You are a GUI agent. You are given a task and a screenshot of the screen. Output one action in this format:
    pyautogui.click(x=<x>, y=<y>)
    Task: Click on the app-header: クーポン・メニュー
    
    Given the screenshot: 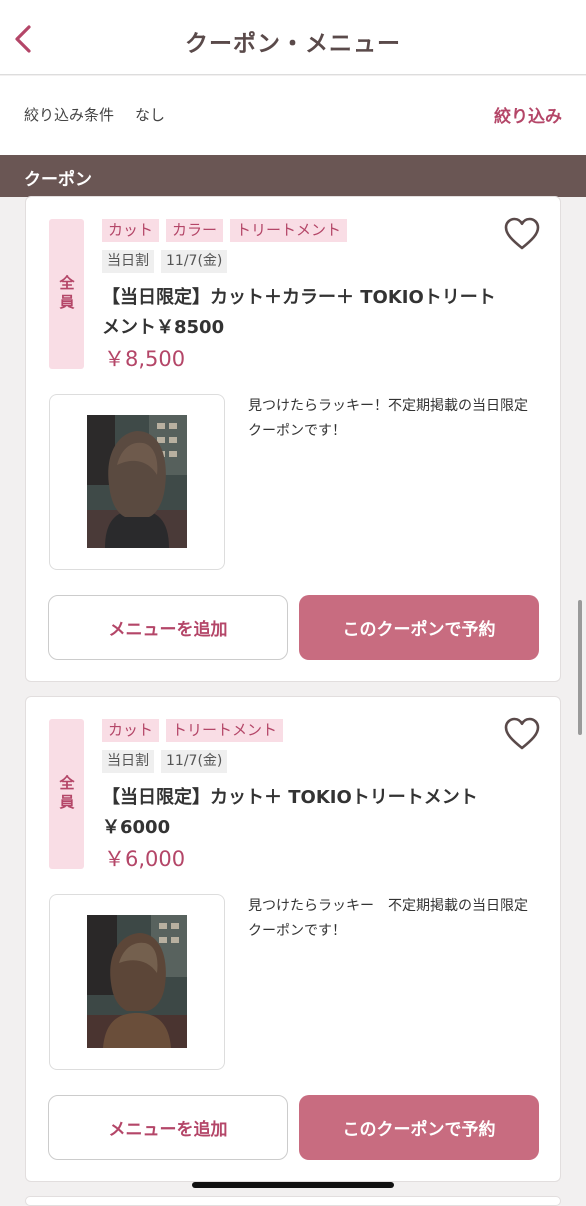 What is the action you would take?
    pyautogui.click(x=293, y=37)
    